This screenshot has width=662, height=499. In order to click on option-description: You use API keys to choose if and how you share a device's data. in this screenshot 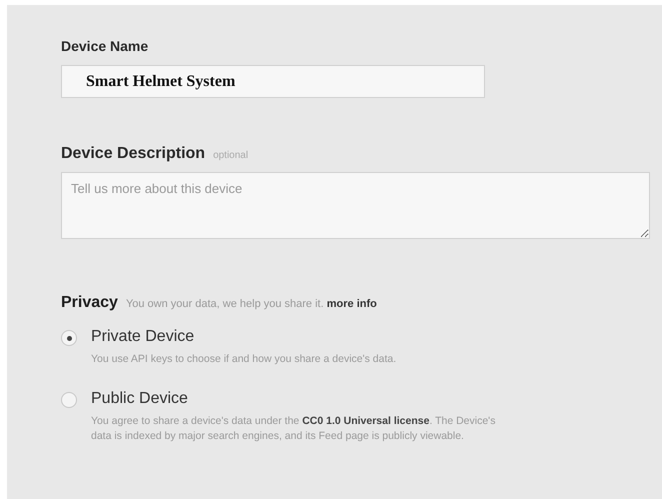, I will do `click(244, 359)`.